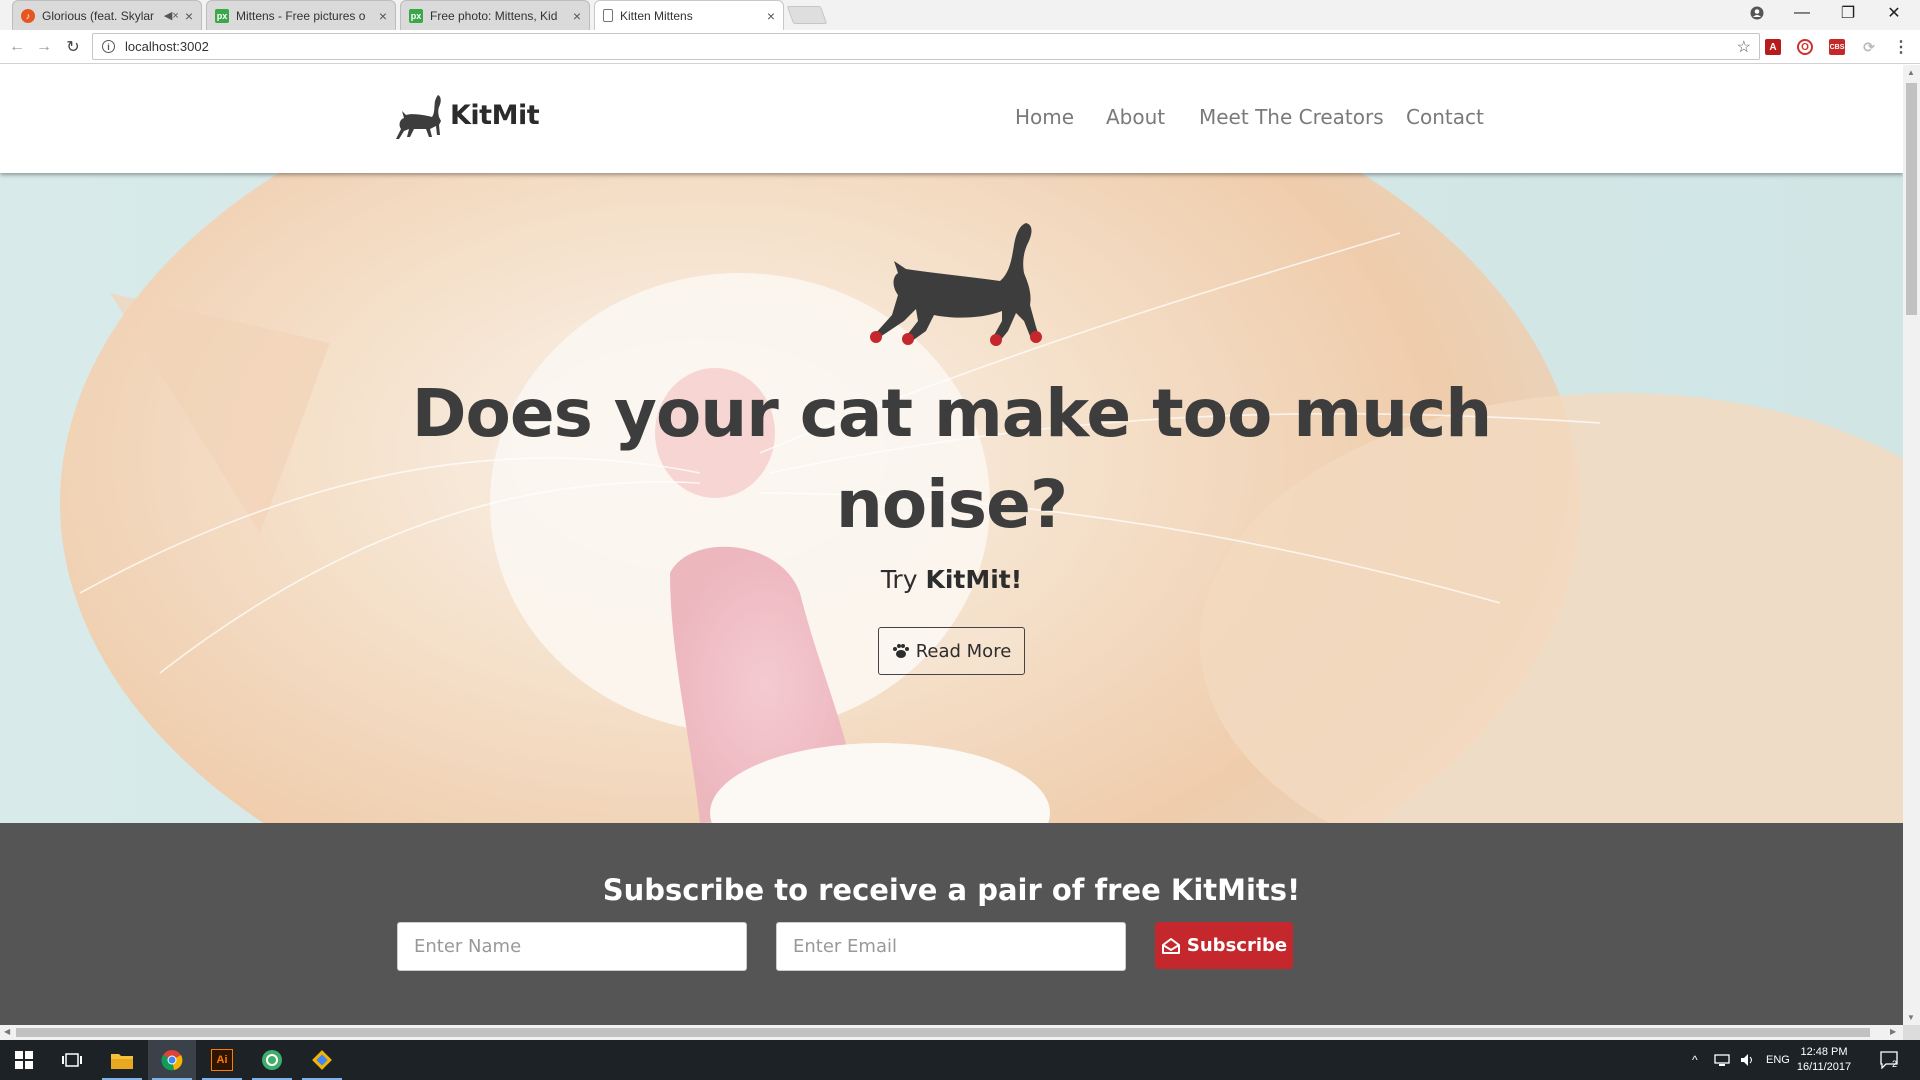 This screenshot has width=1920, height=1080. I want to click on tab-title: Free photo: Mittens, Kid, so click(494, 15).